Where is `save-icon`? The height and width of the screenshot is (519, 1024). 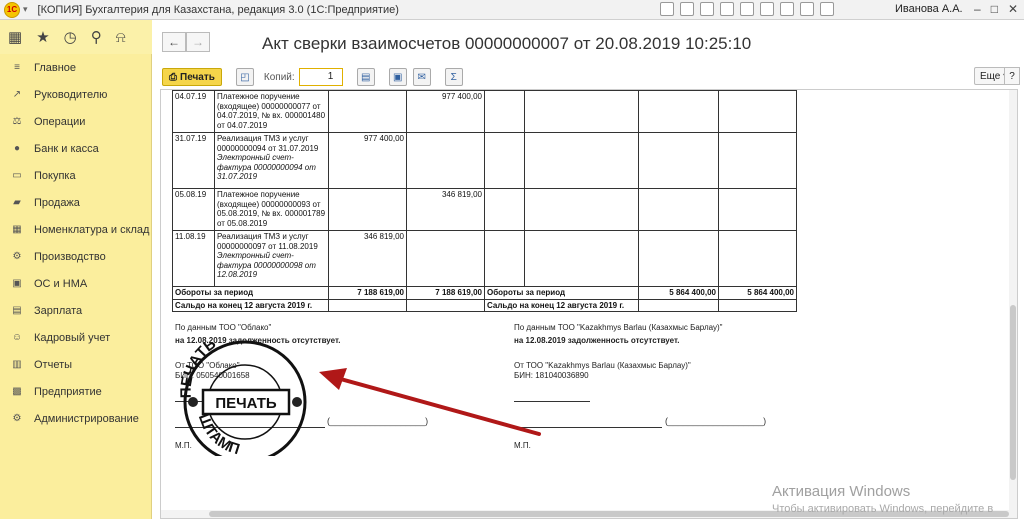 save-icon is located at coordinates (667, 9).